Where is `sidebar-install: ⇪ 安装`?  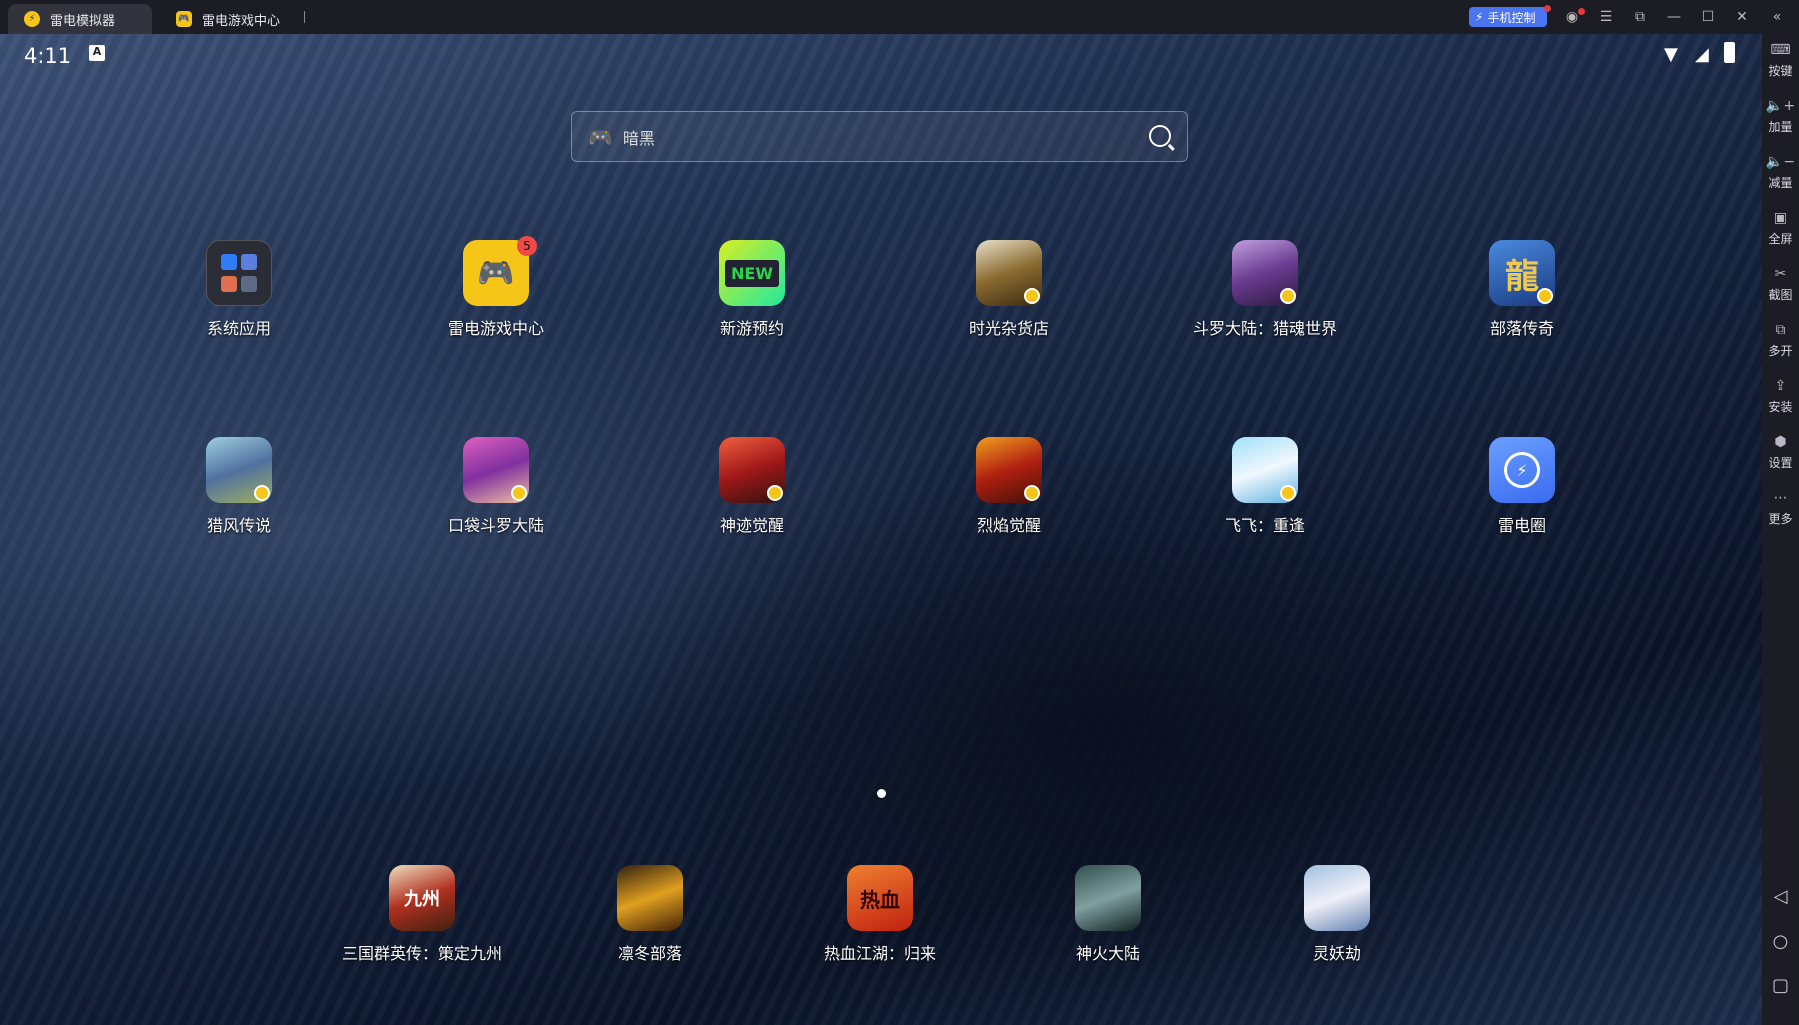 sidebar-install: ⇪ 安装 is located at coordinates (1780, 396).